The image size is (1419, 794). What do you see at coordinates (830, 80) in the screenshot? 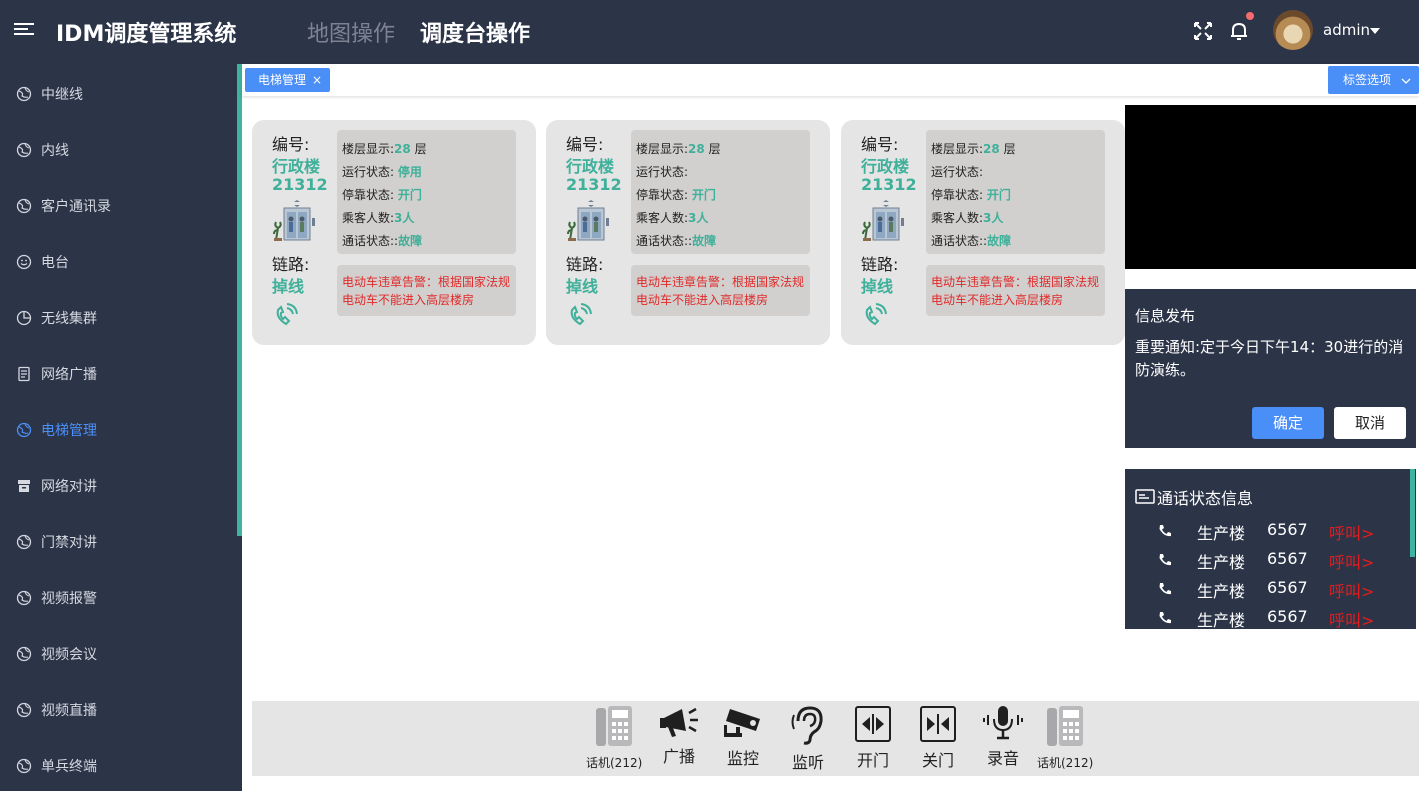
I see `tag-bar: 电梯管理 ×` at bounding box center [830, 80].